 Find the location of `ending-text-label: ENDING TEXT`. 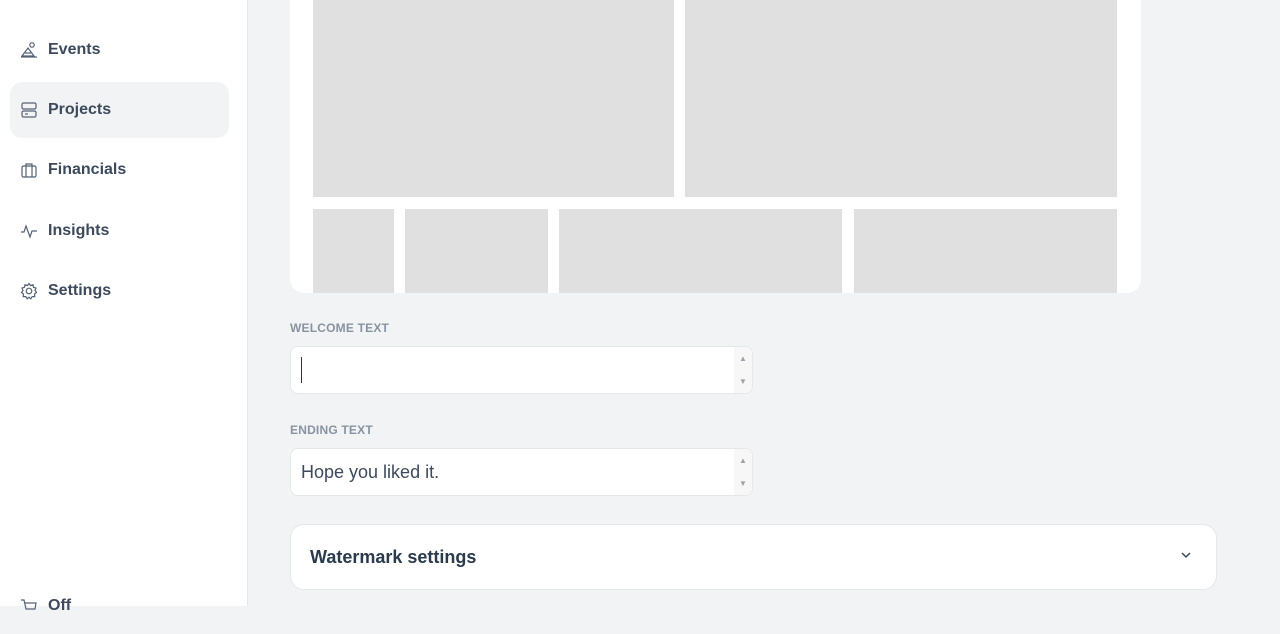

ending-text-label: ENDING TEXT is located at coordinates (331, 430).